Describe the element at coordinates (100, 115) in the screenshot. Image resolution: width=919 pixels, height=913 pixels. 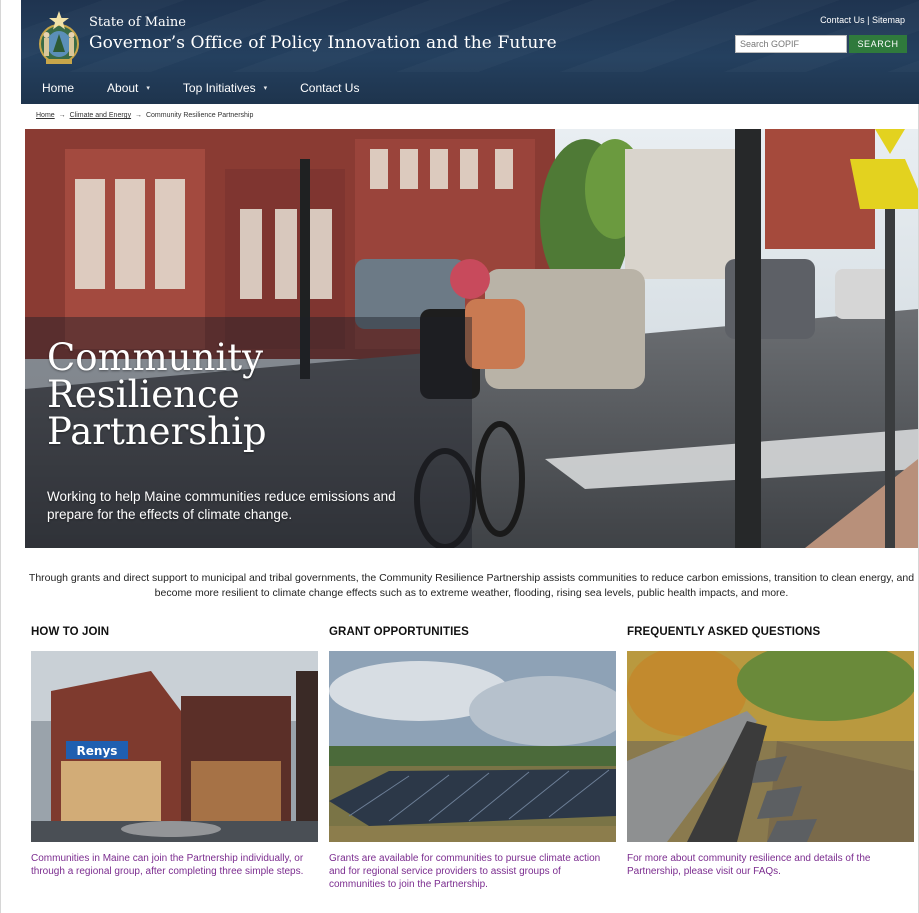
I see `breadcrumb-climate-and-energy: Climate and Energy` at that location.